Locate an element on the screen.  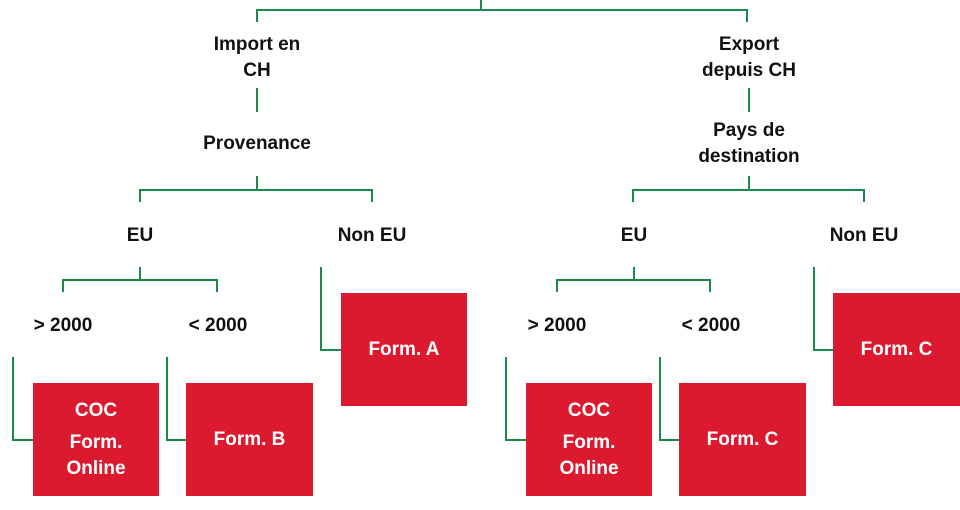
node-destination-line1: Pays de is located at coordinates (749, 130).